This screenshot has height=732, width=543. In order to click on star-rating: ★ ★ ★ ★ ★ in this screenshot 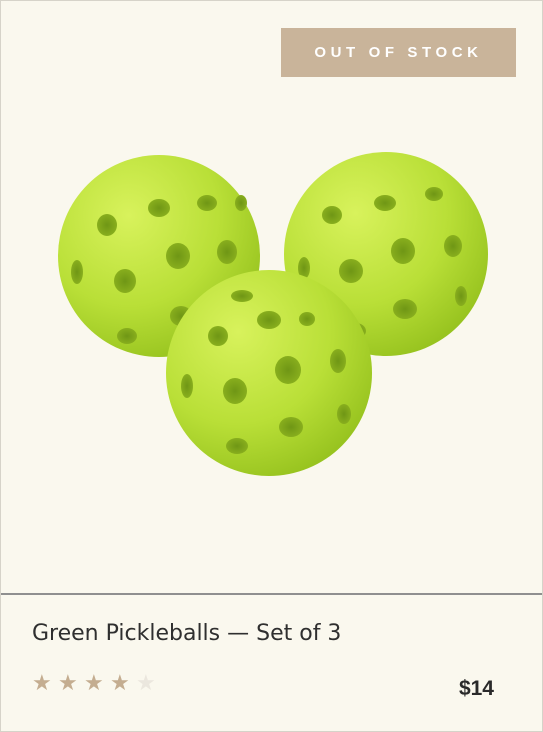, I will do `click(95, 684)`.